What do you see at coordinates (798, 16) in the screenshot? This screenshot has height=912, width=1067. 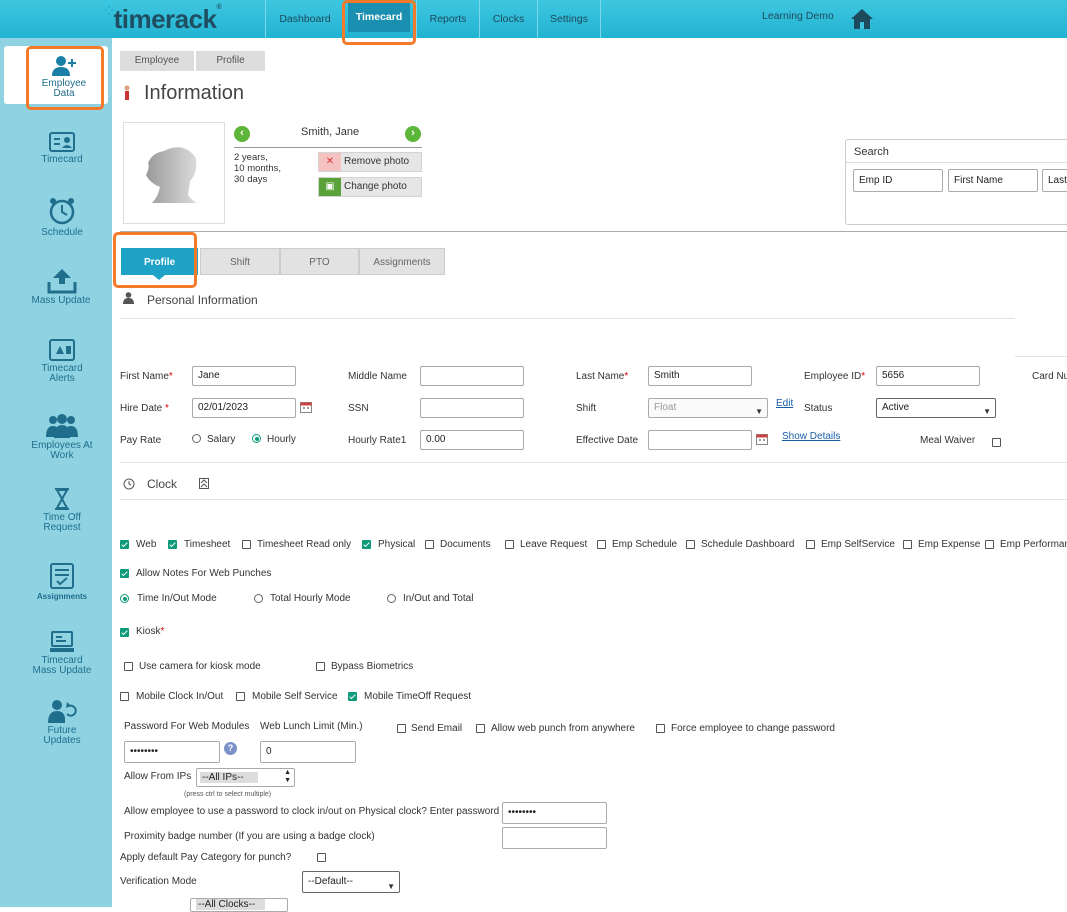 I see `account-name: Learning Demo` at bounding box center [798, 16].